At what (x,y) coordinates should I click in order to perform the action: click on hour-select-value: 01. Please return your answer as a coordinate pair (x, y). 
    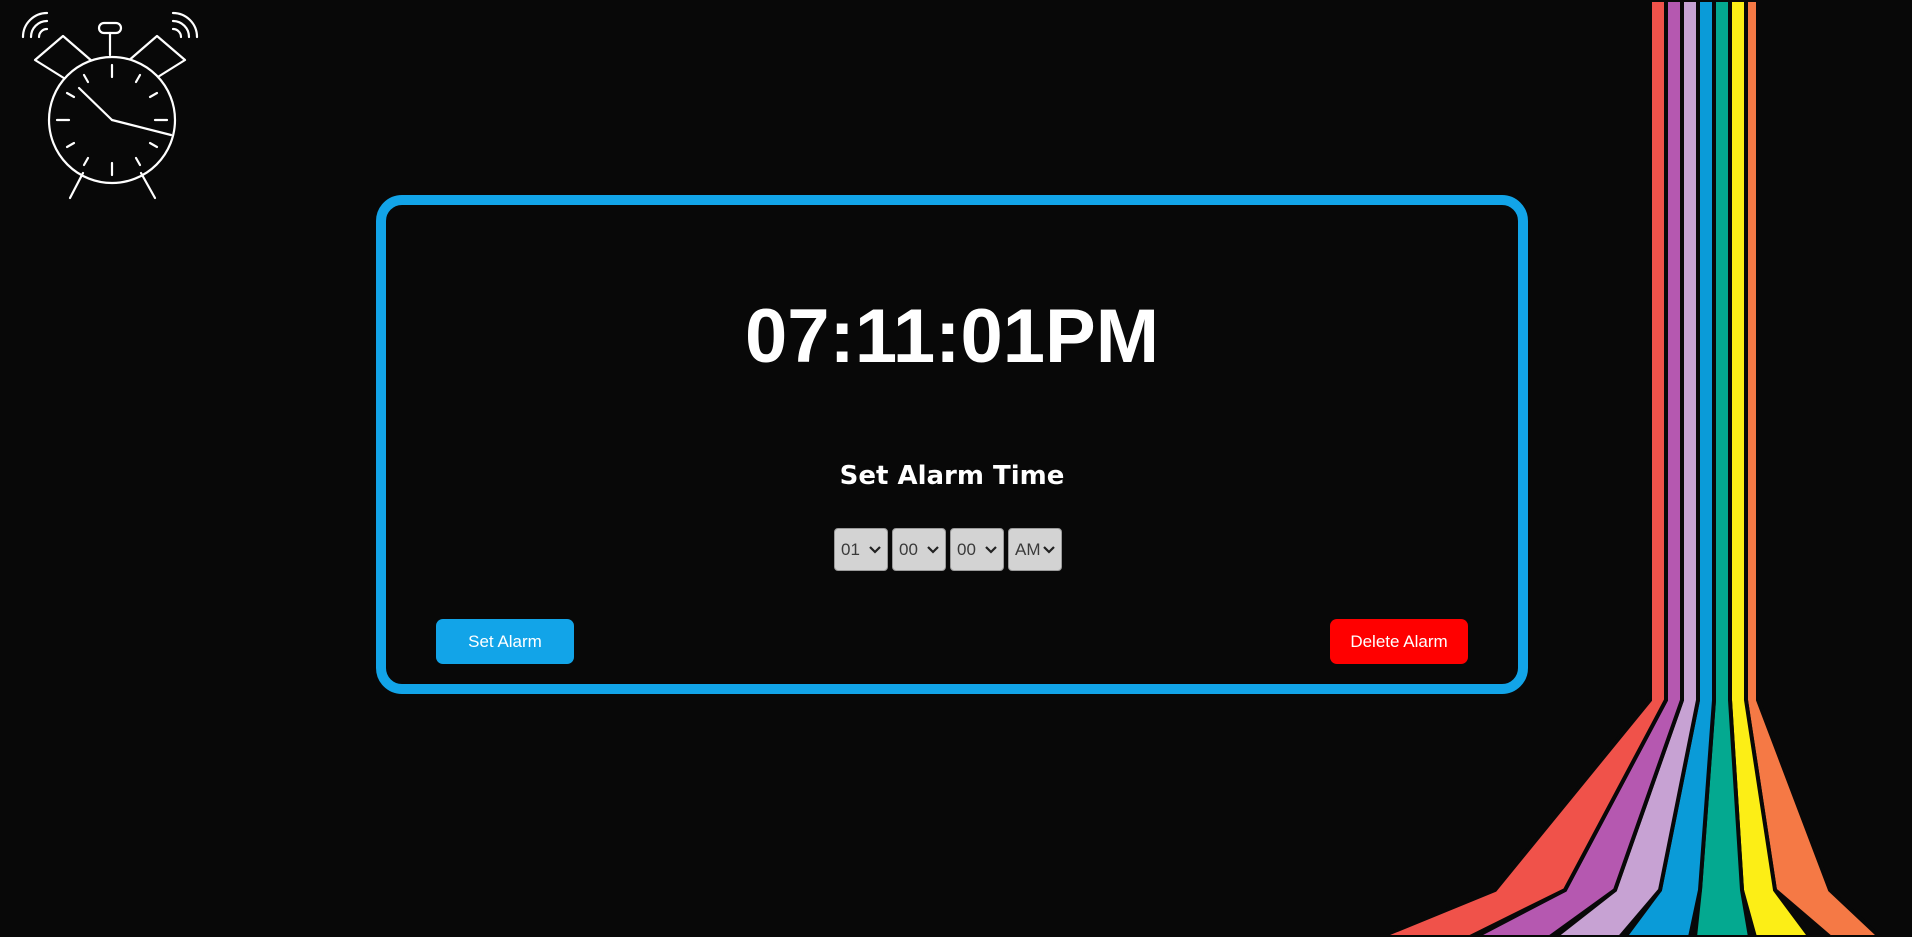
    Looking at the image, I should click on (850, 549).